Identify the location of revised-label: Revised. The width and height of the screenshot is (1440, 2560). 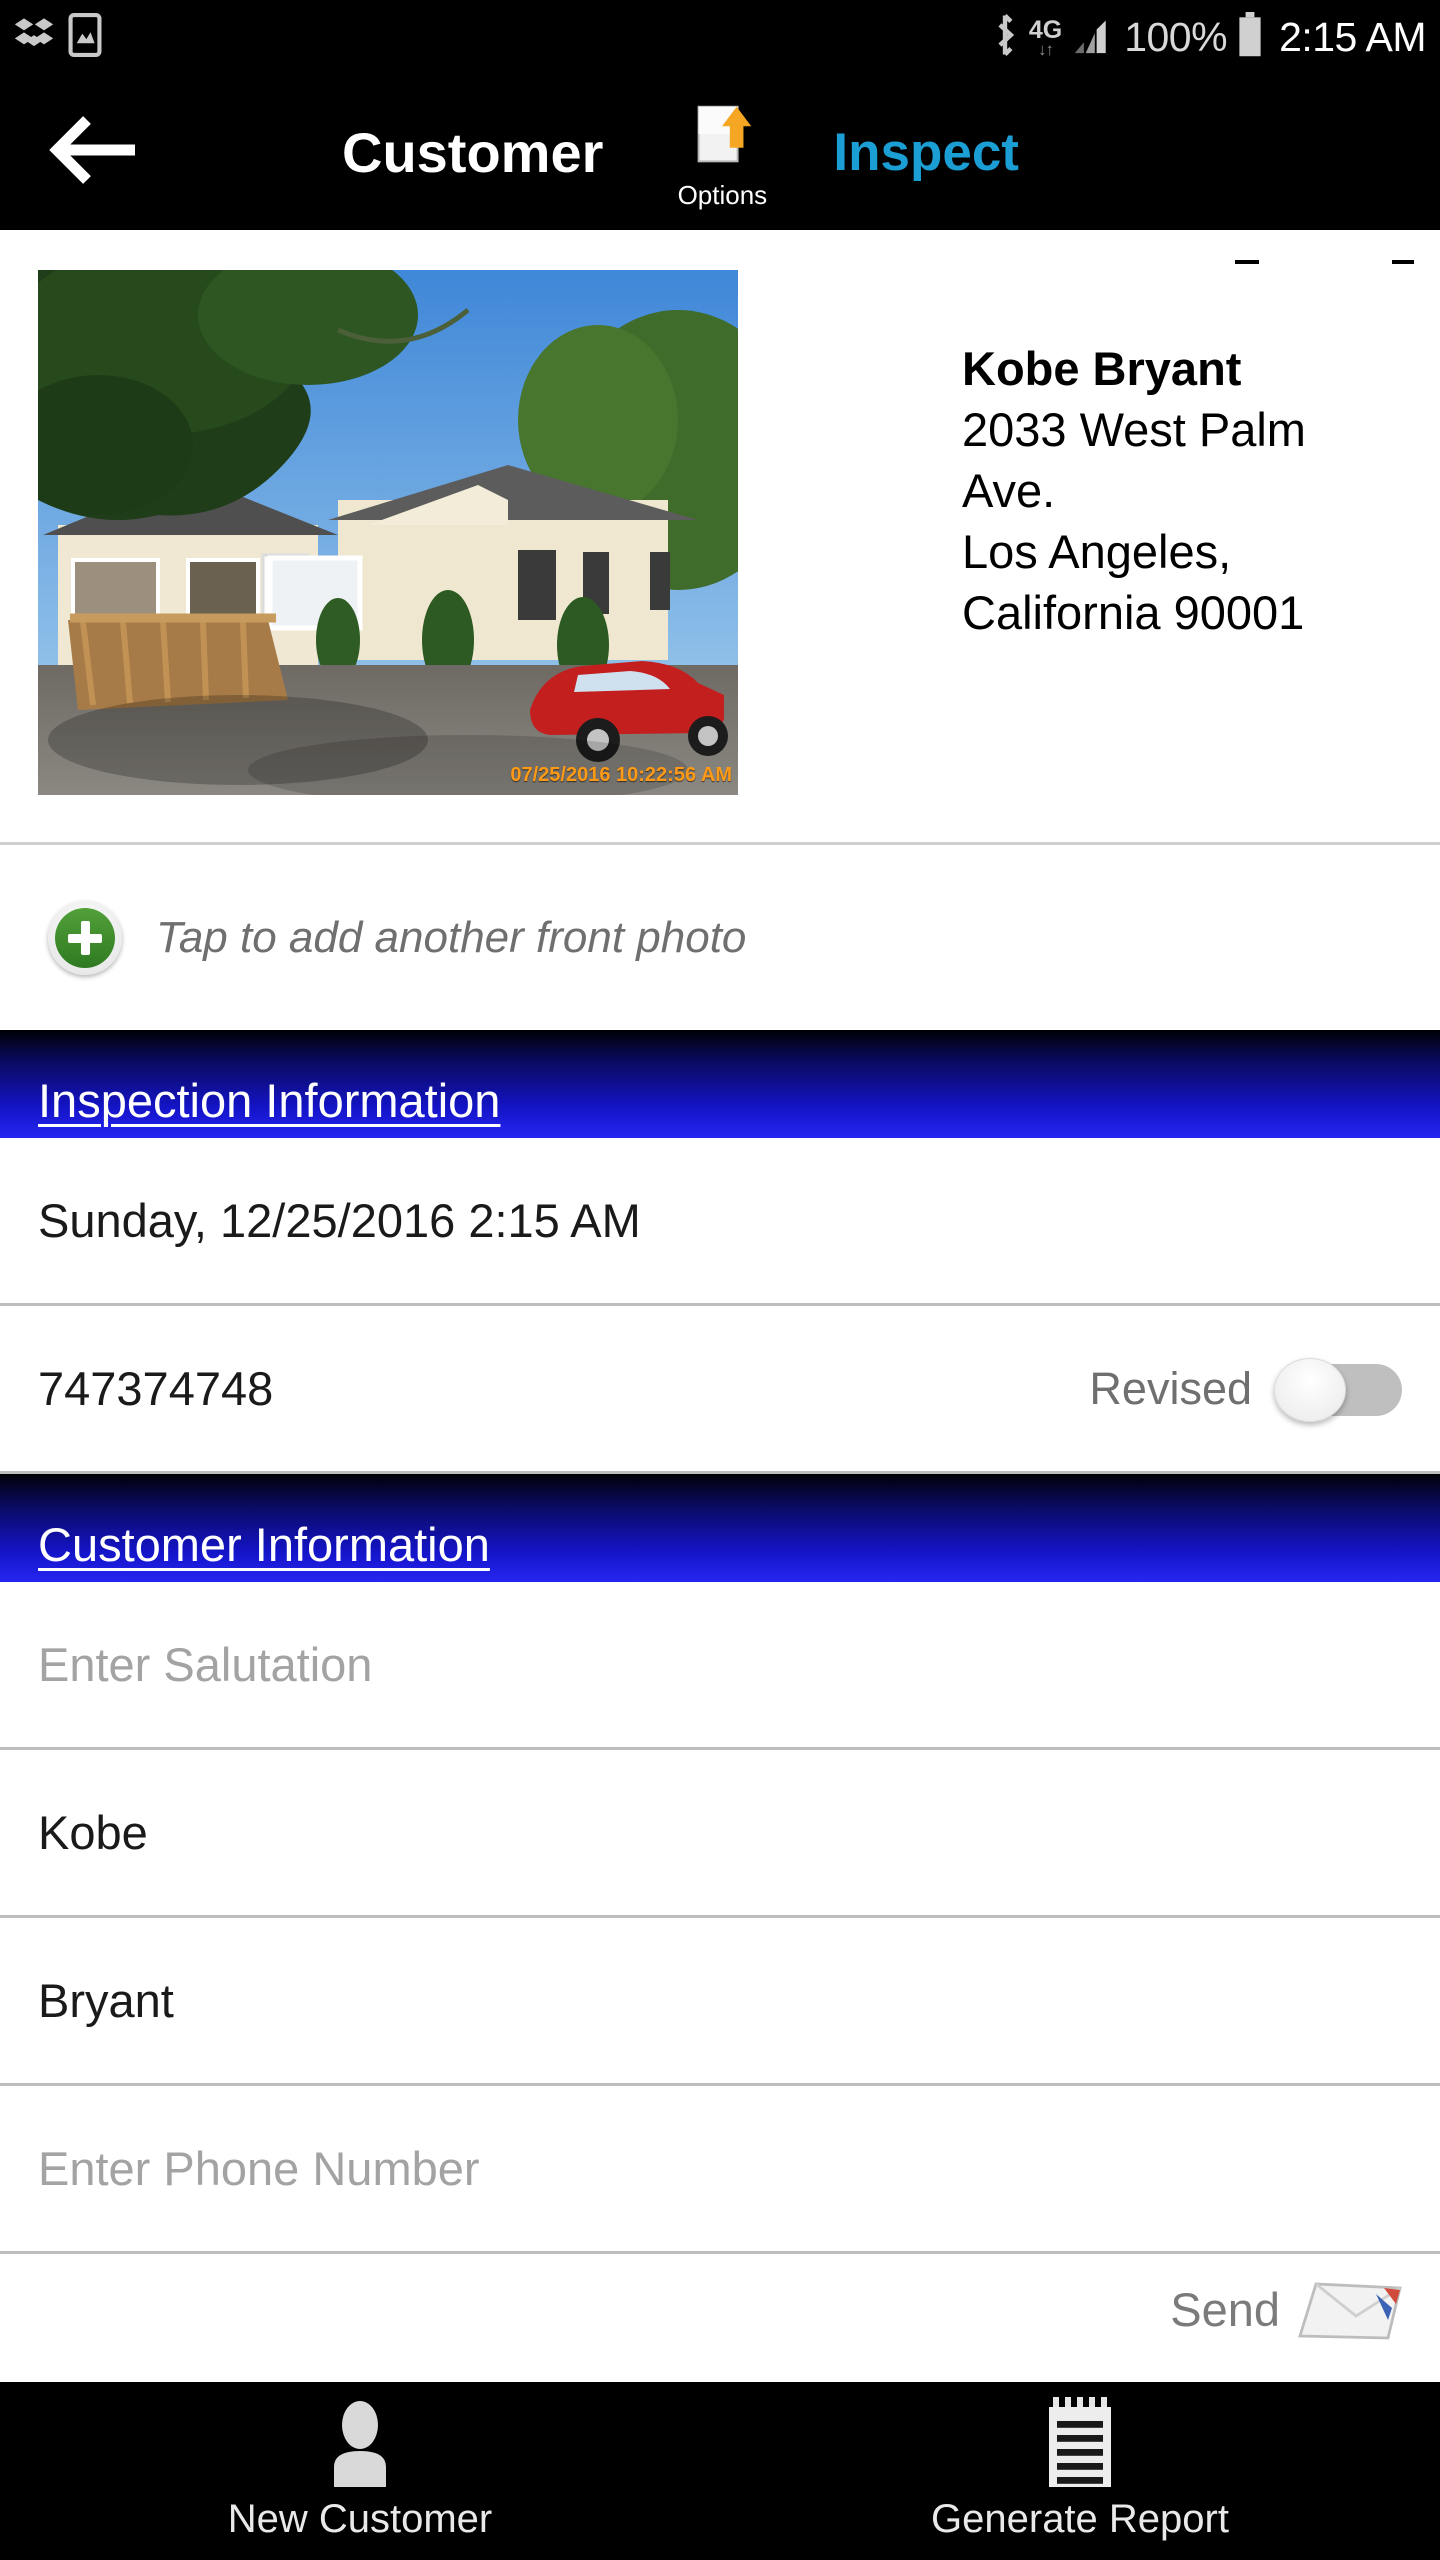
(1170, 1388).